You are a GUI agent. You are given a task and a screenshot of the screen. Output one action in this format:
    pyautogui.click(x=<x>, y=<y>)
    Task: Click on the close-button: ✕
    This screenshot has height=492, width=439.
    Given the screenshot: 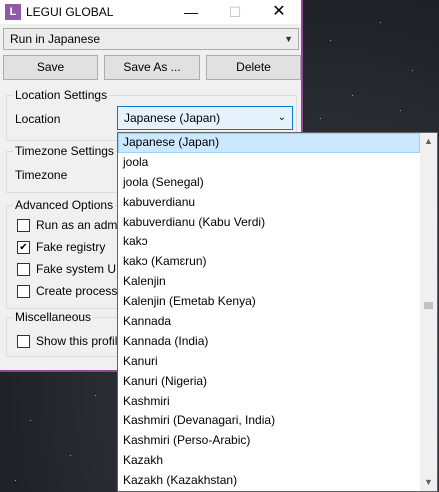 What is the action you would take?
    pyautogui.click(x=279, y=12)
    